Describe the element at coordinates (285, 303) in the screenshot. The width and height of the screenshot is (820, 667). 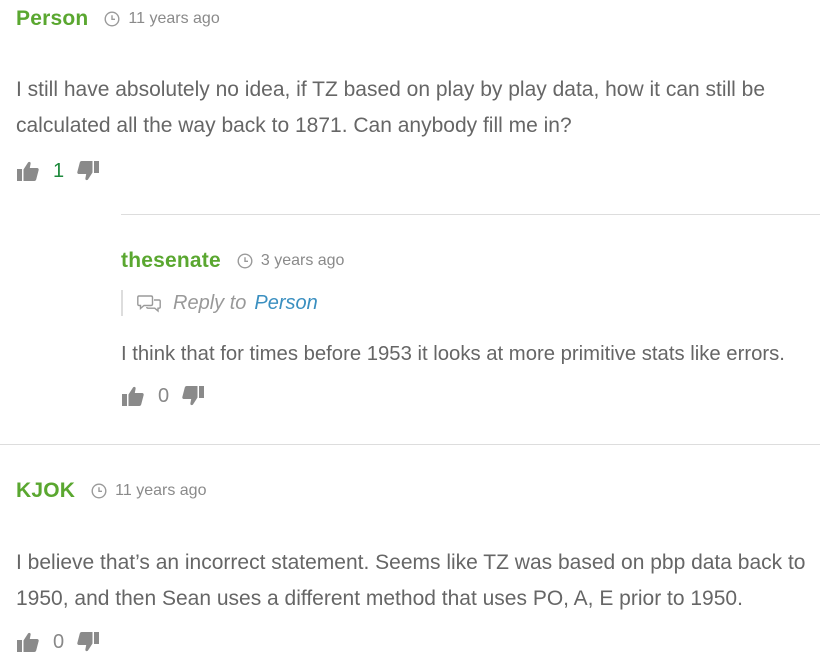
I see `reply-to-link: Person` at that location.